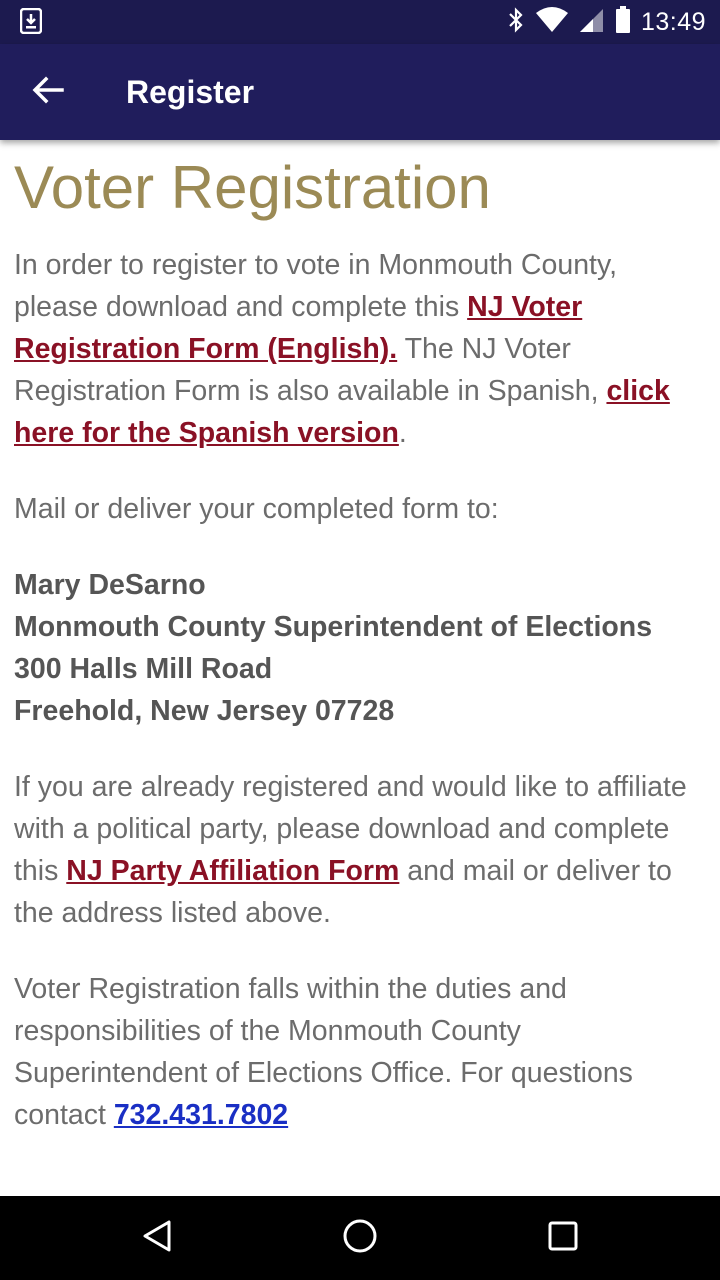  What do you see at coordinates (31, 21) in the screenshot?
I see `download-notification-icon` at bounding box center [31, 21].